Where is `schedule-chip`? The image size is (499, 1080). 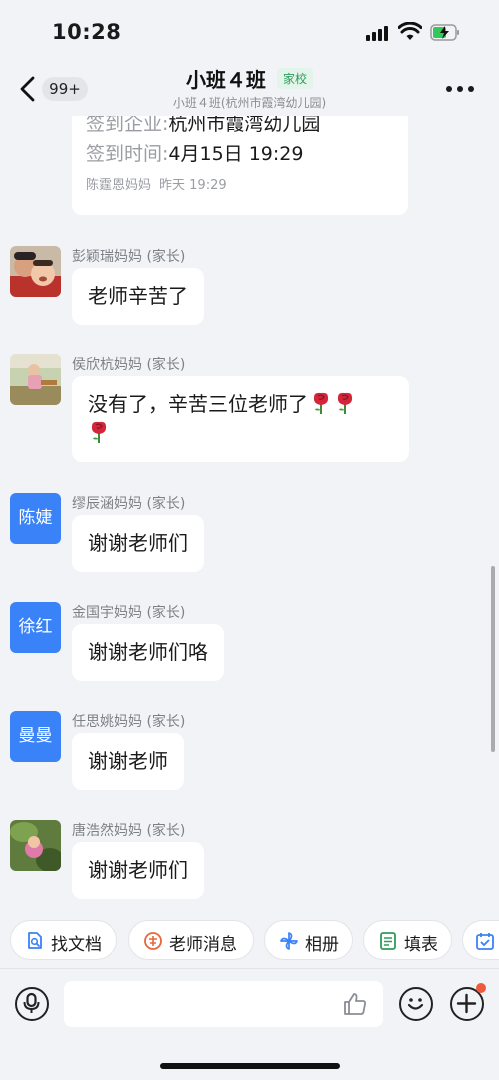
schedule-chip is located at coordinates (480, 940).